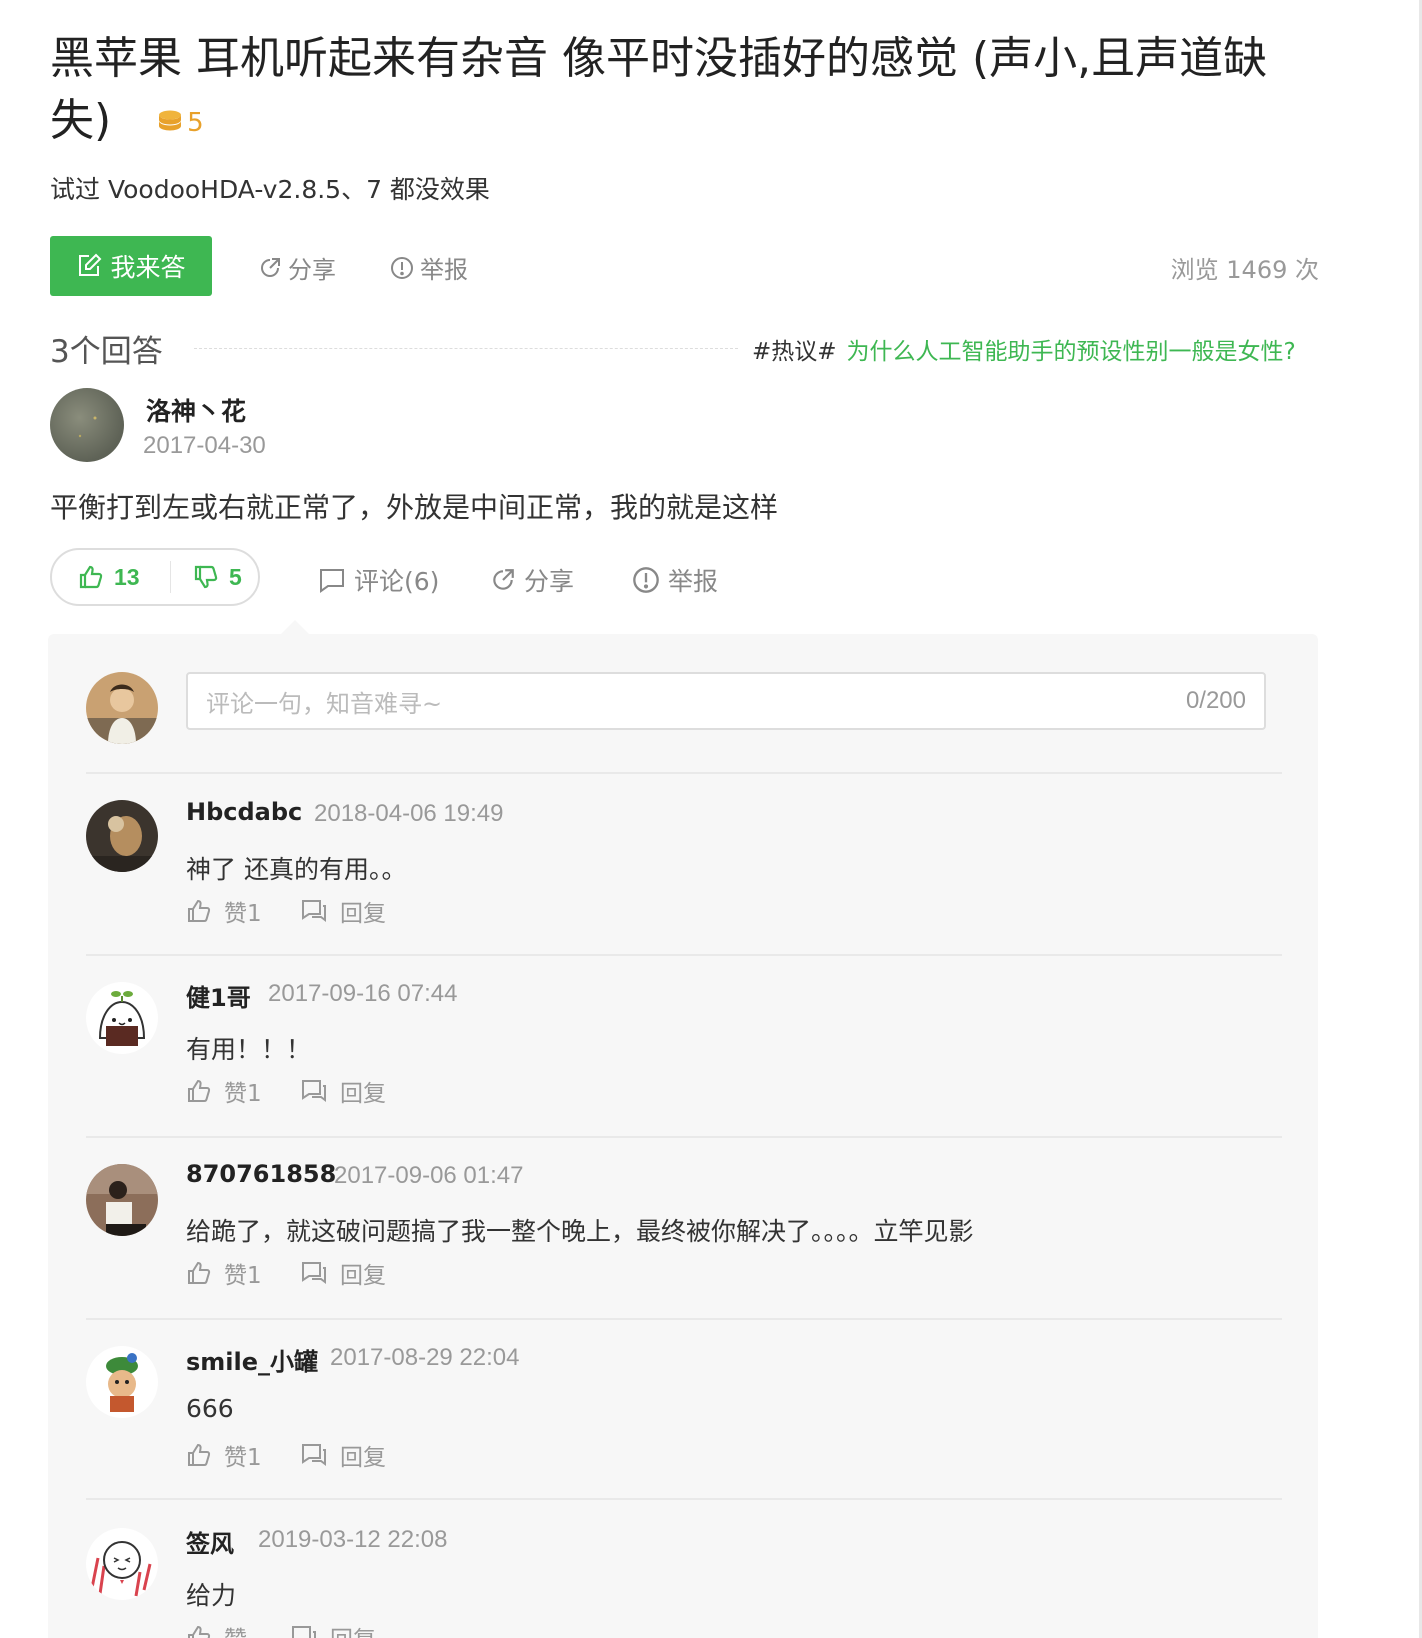  I want to click on upvote-count: 13, so click(127, 576).